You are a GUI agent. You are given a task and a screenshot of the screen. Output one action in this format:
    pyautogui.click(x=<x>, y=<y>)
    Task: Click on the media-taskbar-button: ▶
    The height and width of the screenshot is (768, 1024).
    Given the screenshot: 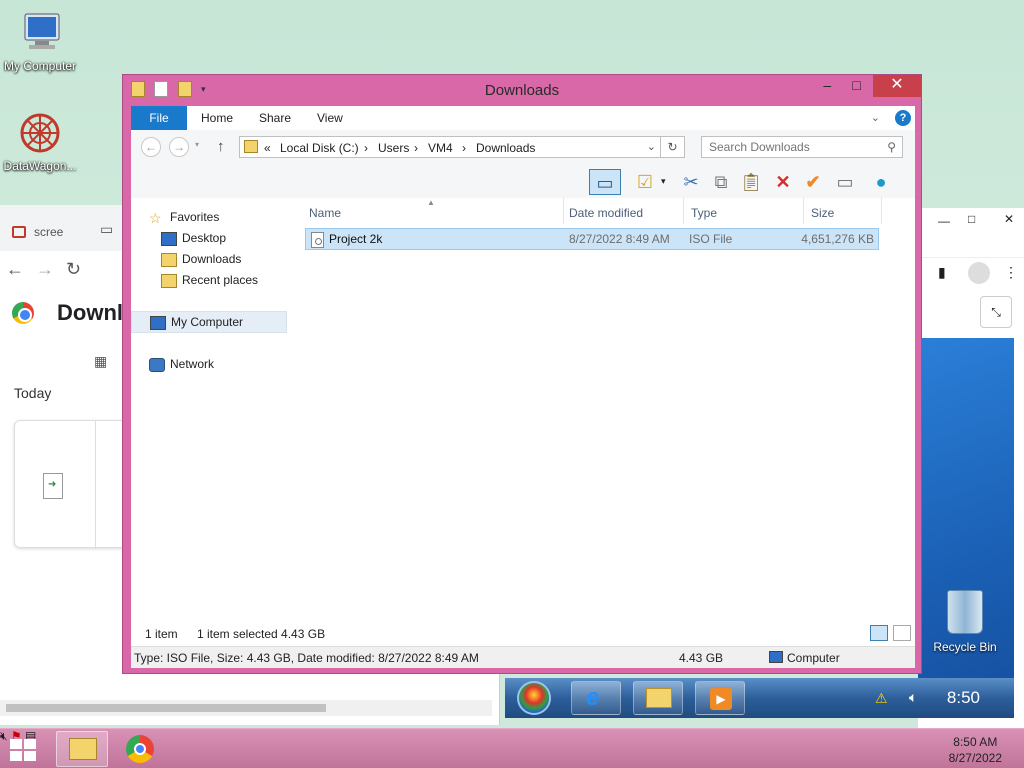 What is the action you would take?
    pyautogui.click(x=720, y=698)
    